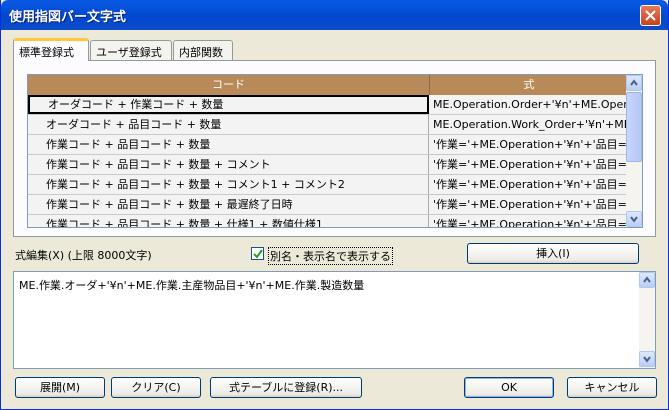 The image size is (669, 410). What do you see at coordinates (60, 387) in the screenshot?
I see `expand-button: 展開(M)` at bounding box center [60, 387].